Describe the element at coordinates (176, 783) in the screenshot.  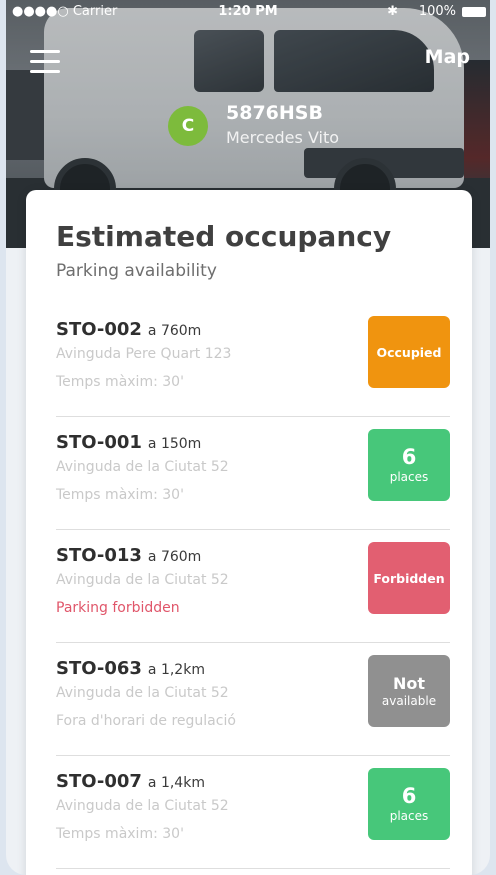
I see `parking-distance: a 1,4km` at that location.